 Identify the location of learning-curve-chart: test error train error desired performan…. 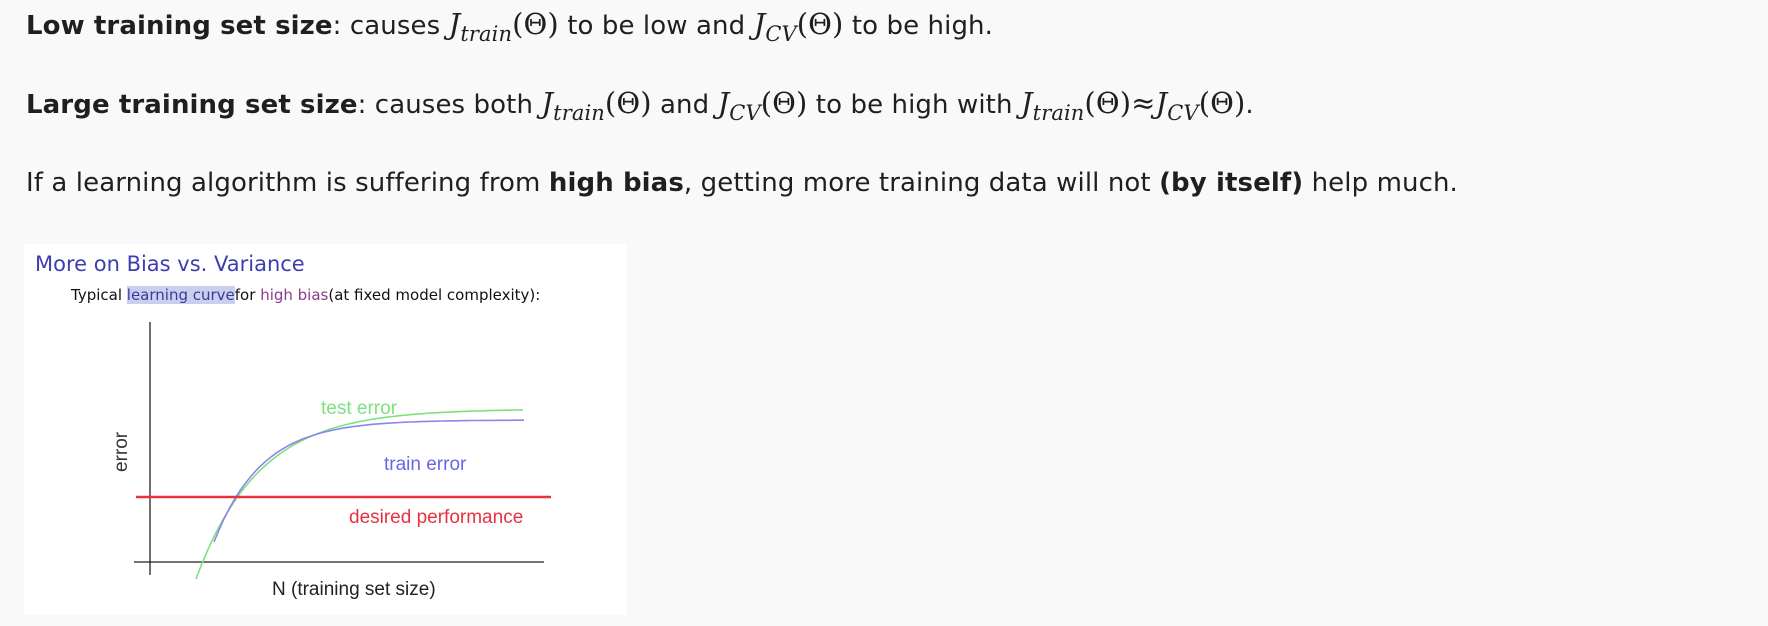
(331, 461).